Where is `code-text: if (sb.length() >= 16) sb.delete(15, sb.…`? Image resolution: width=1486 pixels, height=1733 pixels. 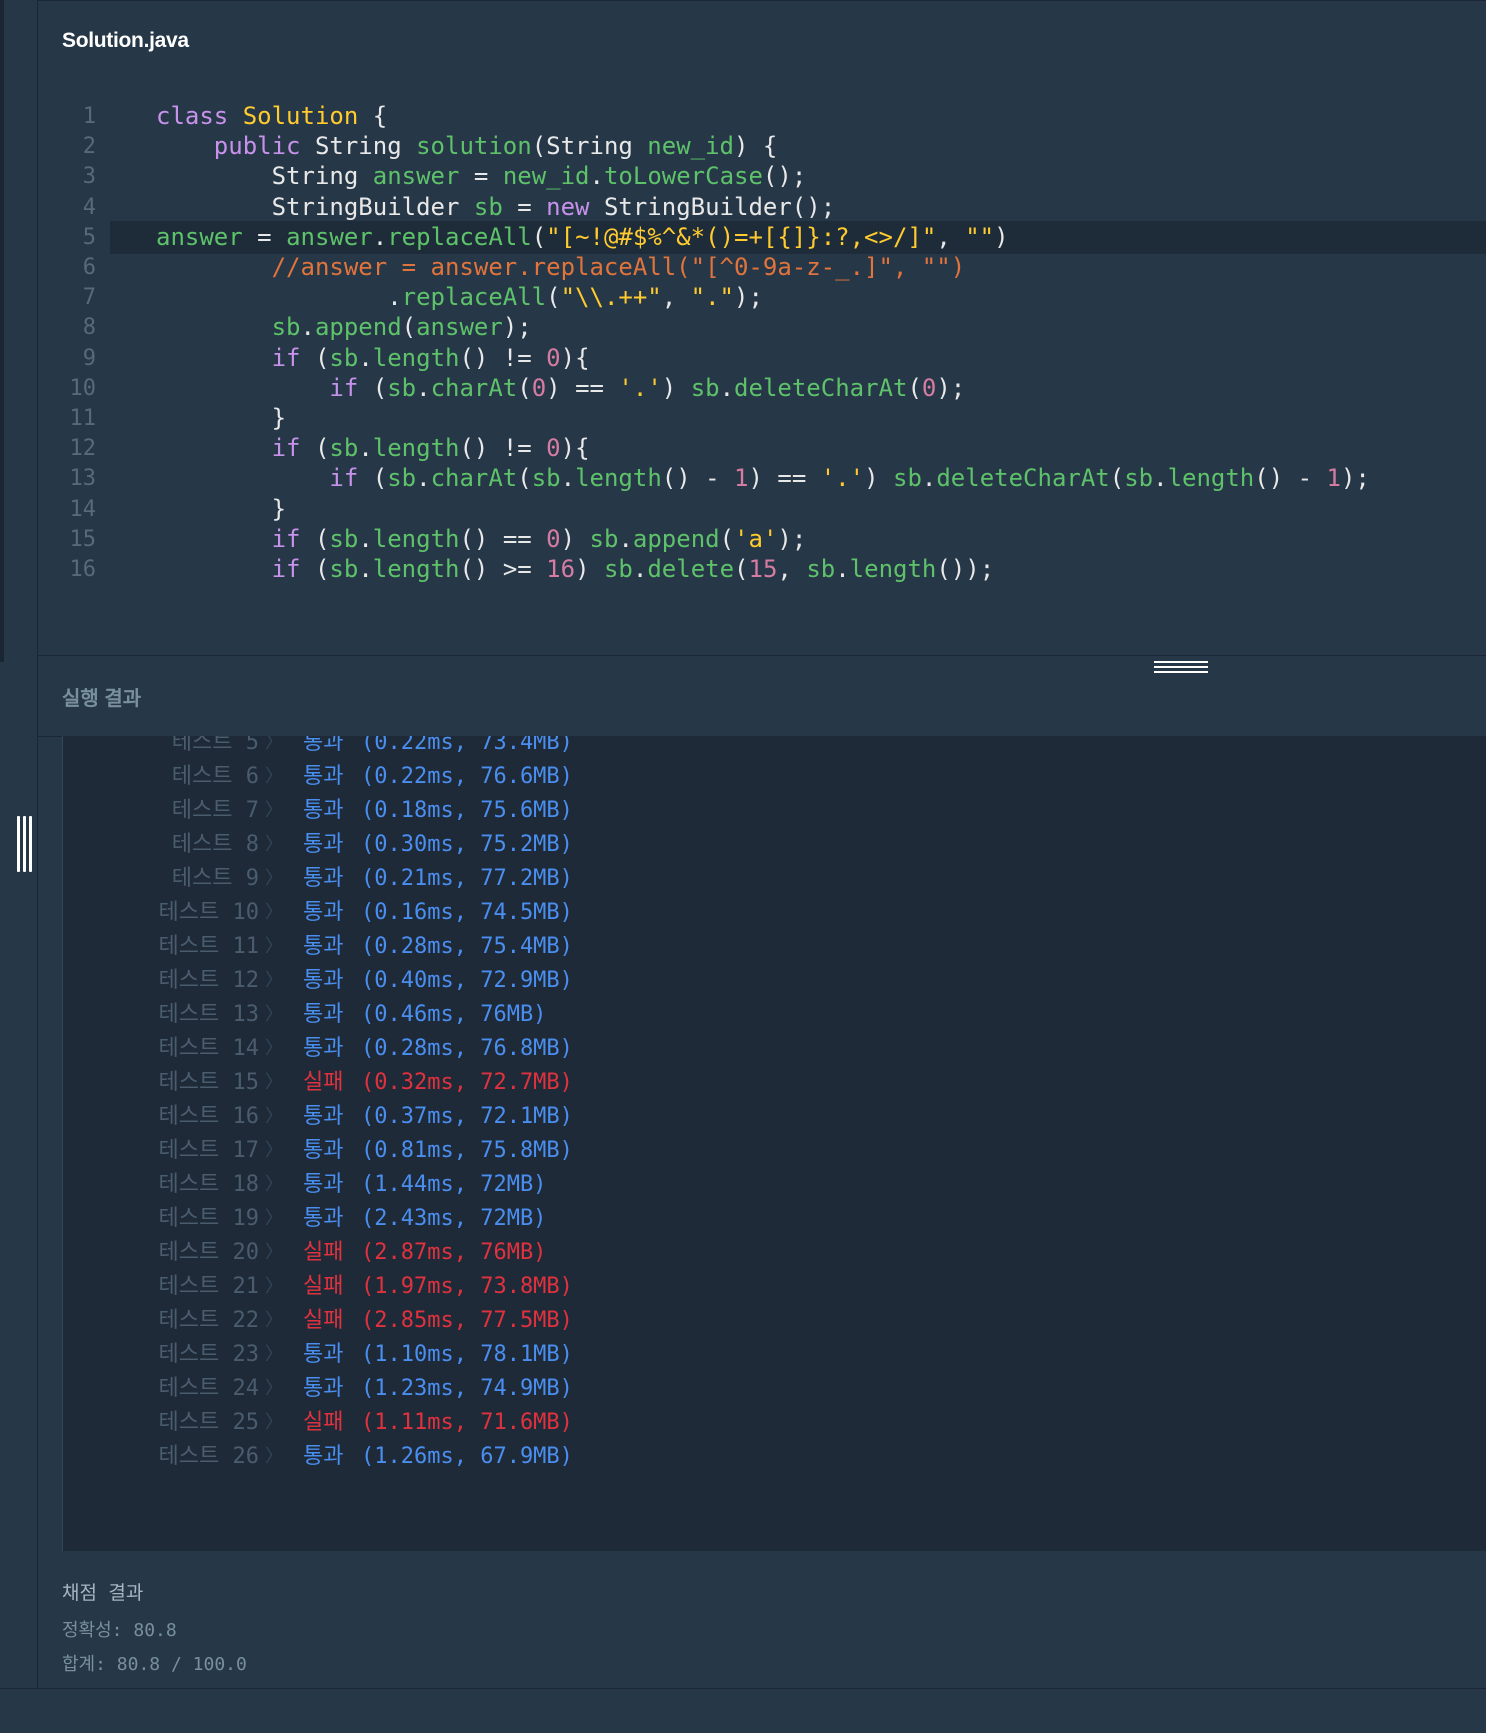 code-text: if (sb.length() >= 16) sb.delete(15, sb.… is located at coordinates (575, 570).